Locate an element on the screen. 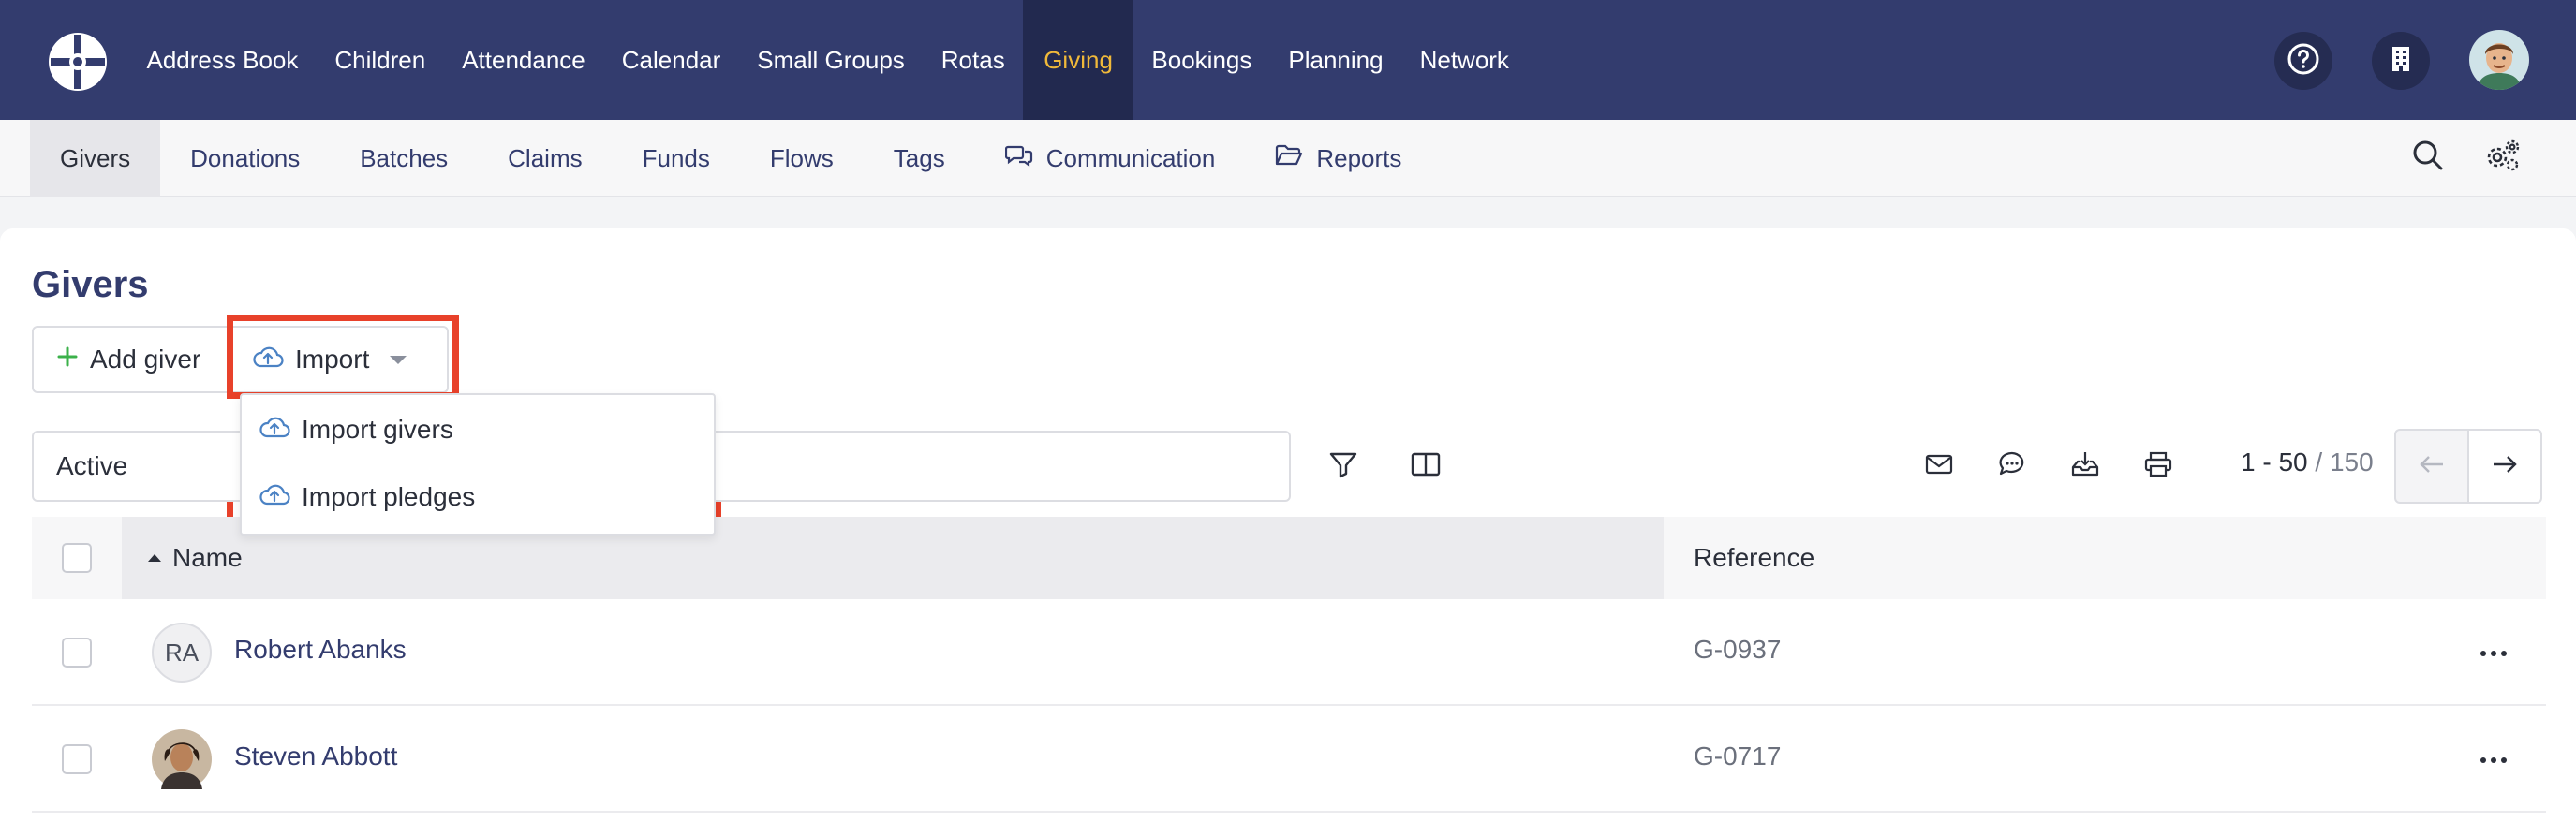 The height and width of the screenshot is (822, 2576). previous-page-button is located at coordinates (2431, 466).